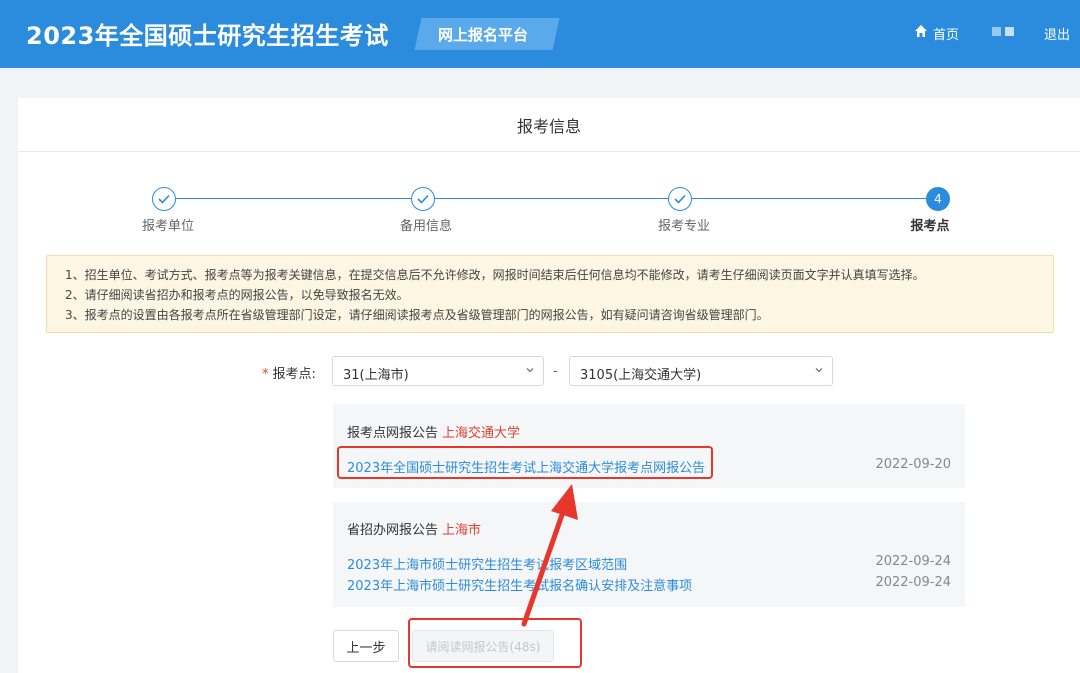 The width and height of the screenshot is (1080, 673). Describe the element at coordinates (549, 555) in the screenshot. I see `annotation-arrow-icon` at that location.